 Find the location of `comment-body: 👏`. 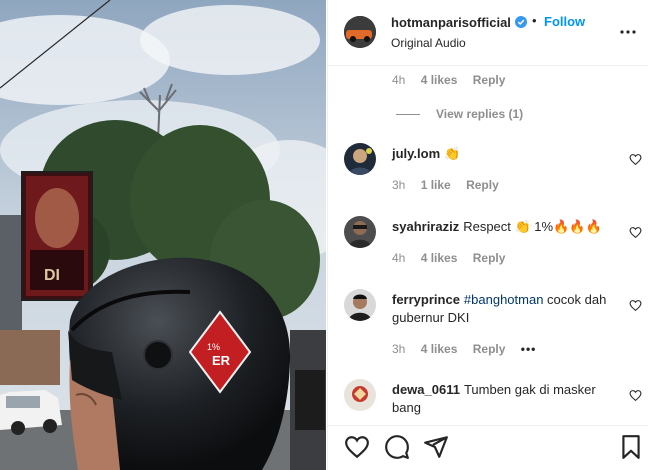

comment-body: 👏 is located at coordinates (452, 153).